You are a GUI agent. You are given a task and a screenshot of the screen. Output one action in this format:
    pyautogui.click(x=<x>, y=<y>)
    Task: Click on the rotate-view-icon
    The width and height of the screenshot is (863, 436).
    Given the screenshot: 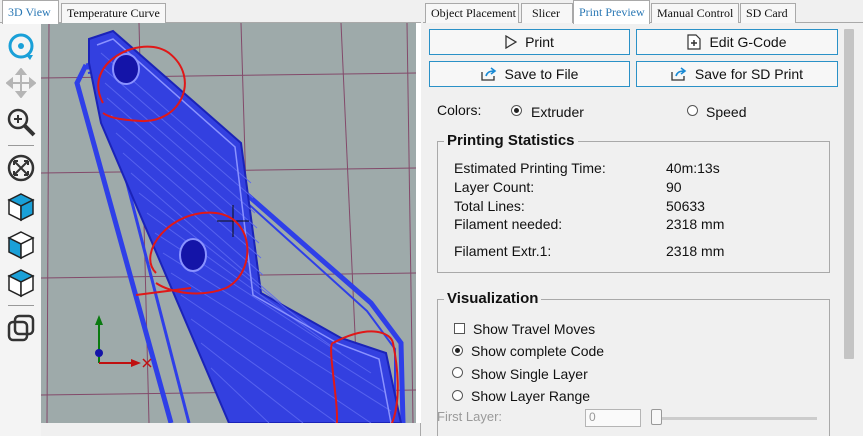 What is the action you would take?
    pyautogui.click(x=21, y=46)
    